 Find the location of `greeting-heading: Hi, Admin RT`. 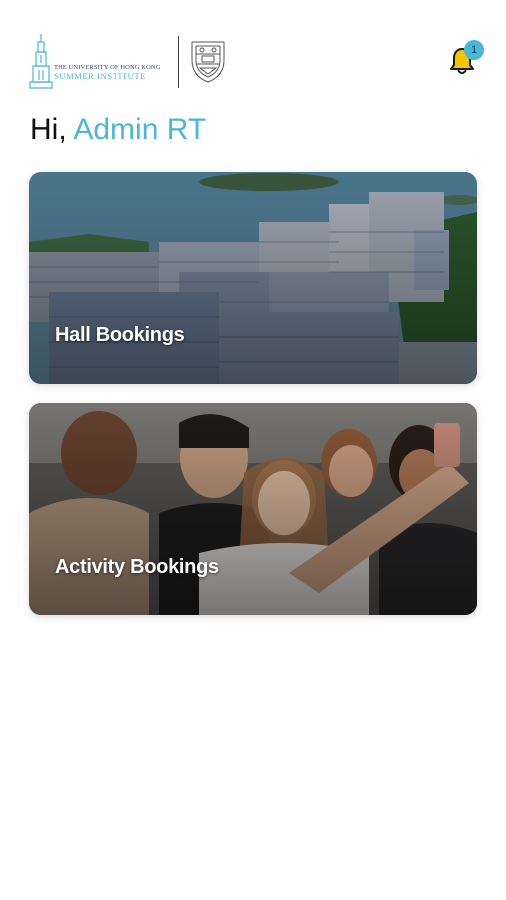

greeting-heading: Hi, Admin RT is located at coordinates (118, 130).